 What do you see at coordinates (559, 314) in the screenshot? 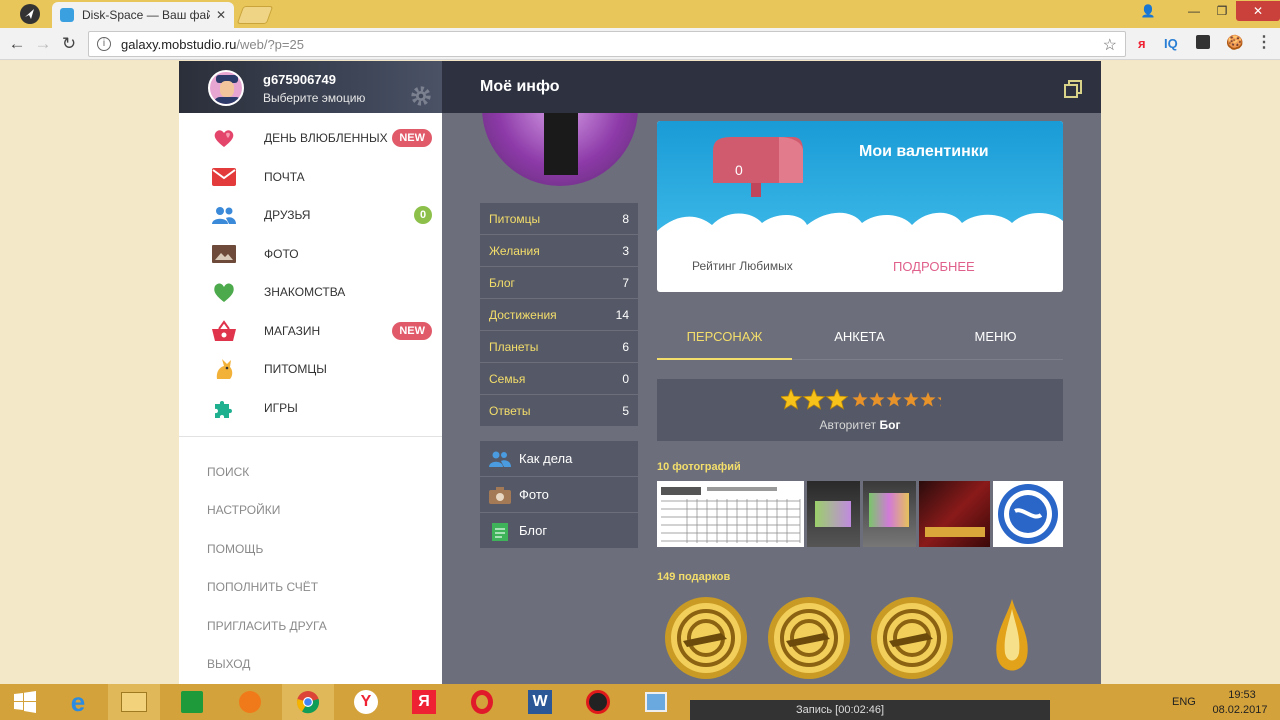
I see `stat-row-achievements: Достижения 14` at bounding box center [559, 314].